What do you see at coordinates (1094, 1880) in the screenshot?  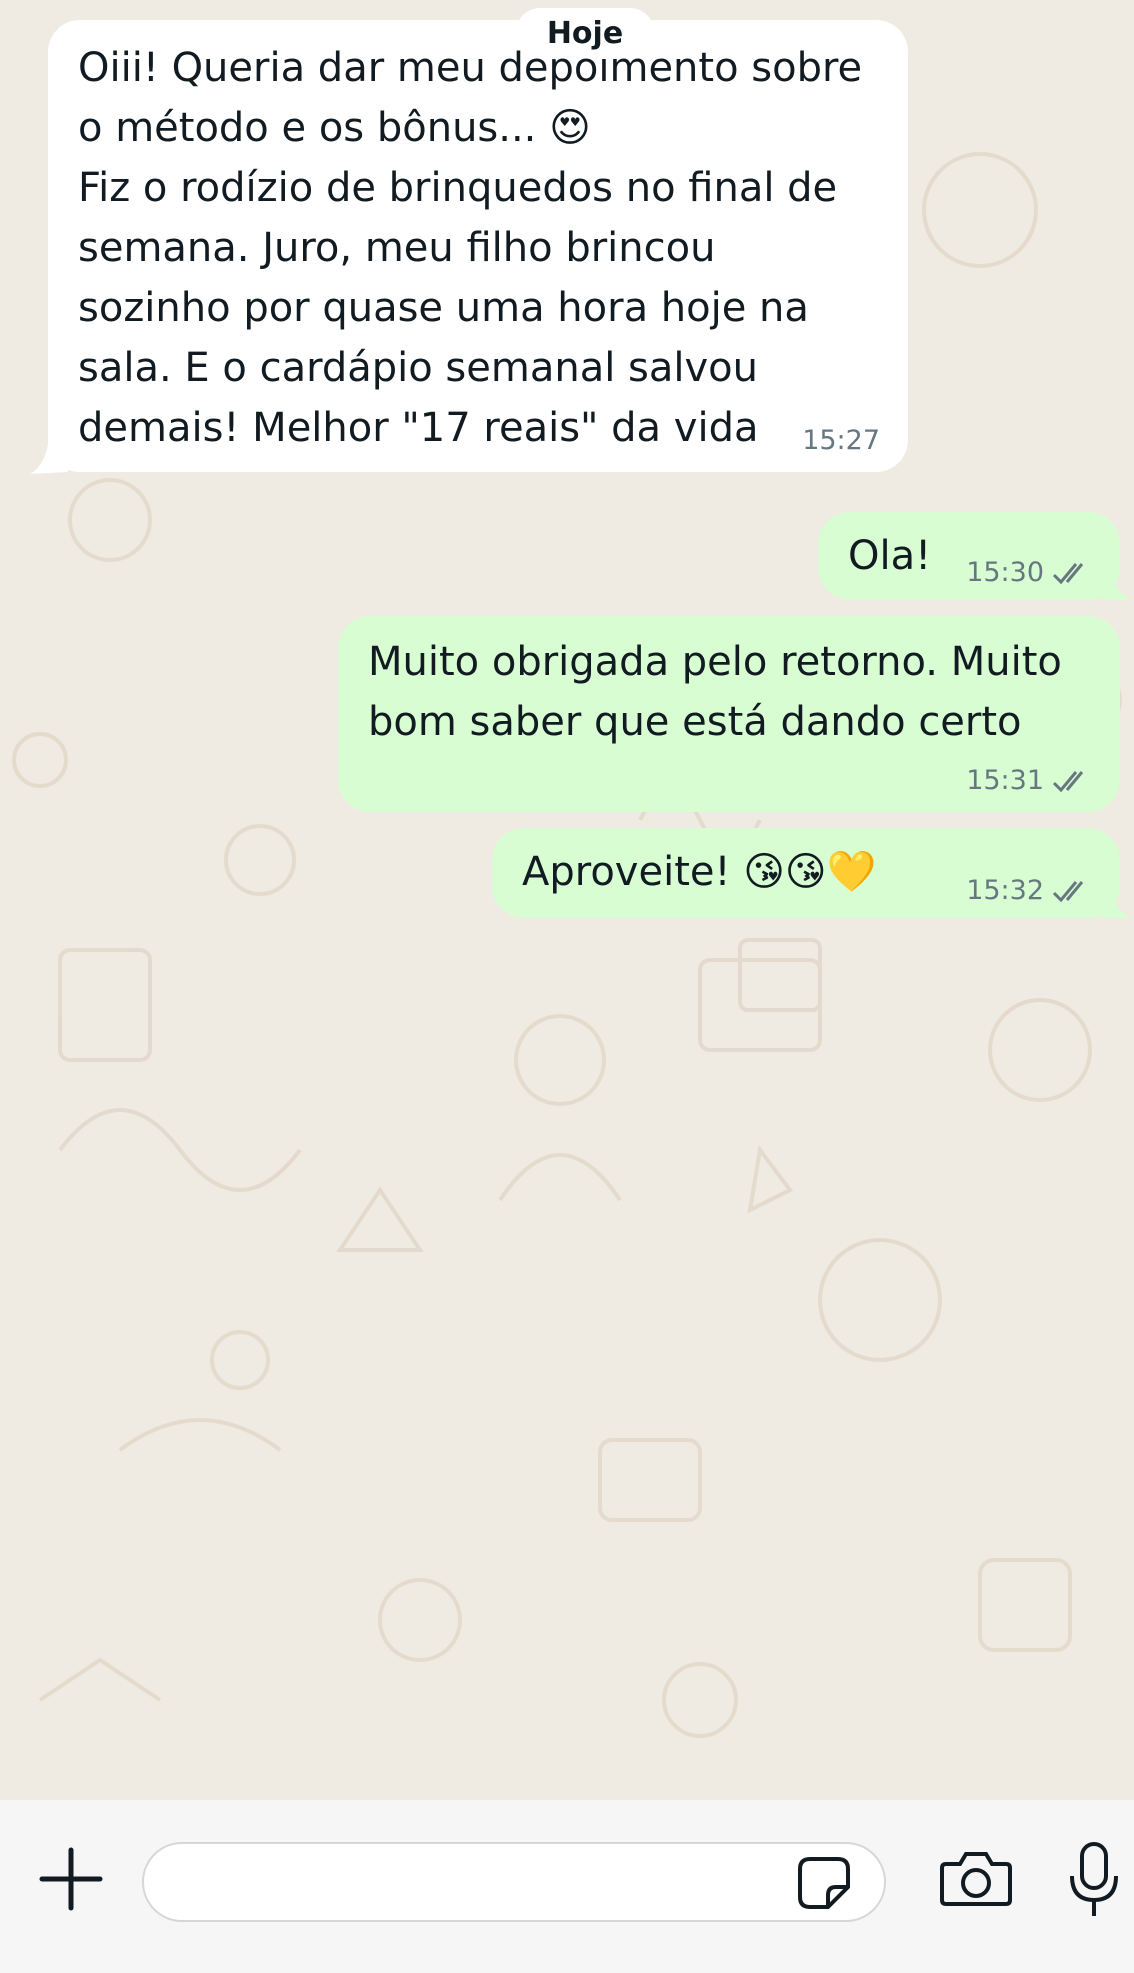 I see `microphone-icon` at bounding box center [1094, 1880].